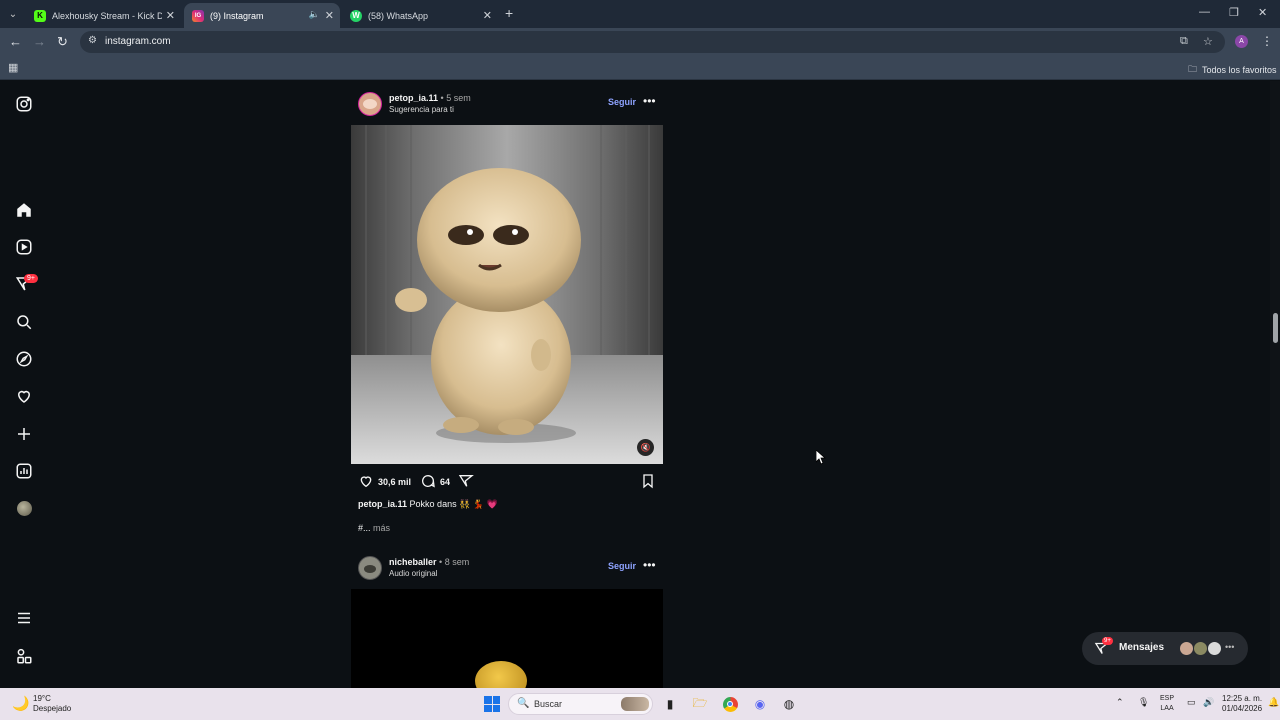 The image size is (1280, 720). What do you see at coordinates (382, 504) in the screenshot?
I see `caption-username: petop_ia.11` at bounding box center [382, 504].